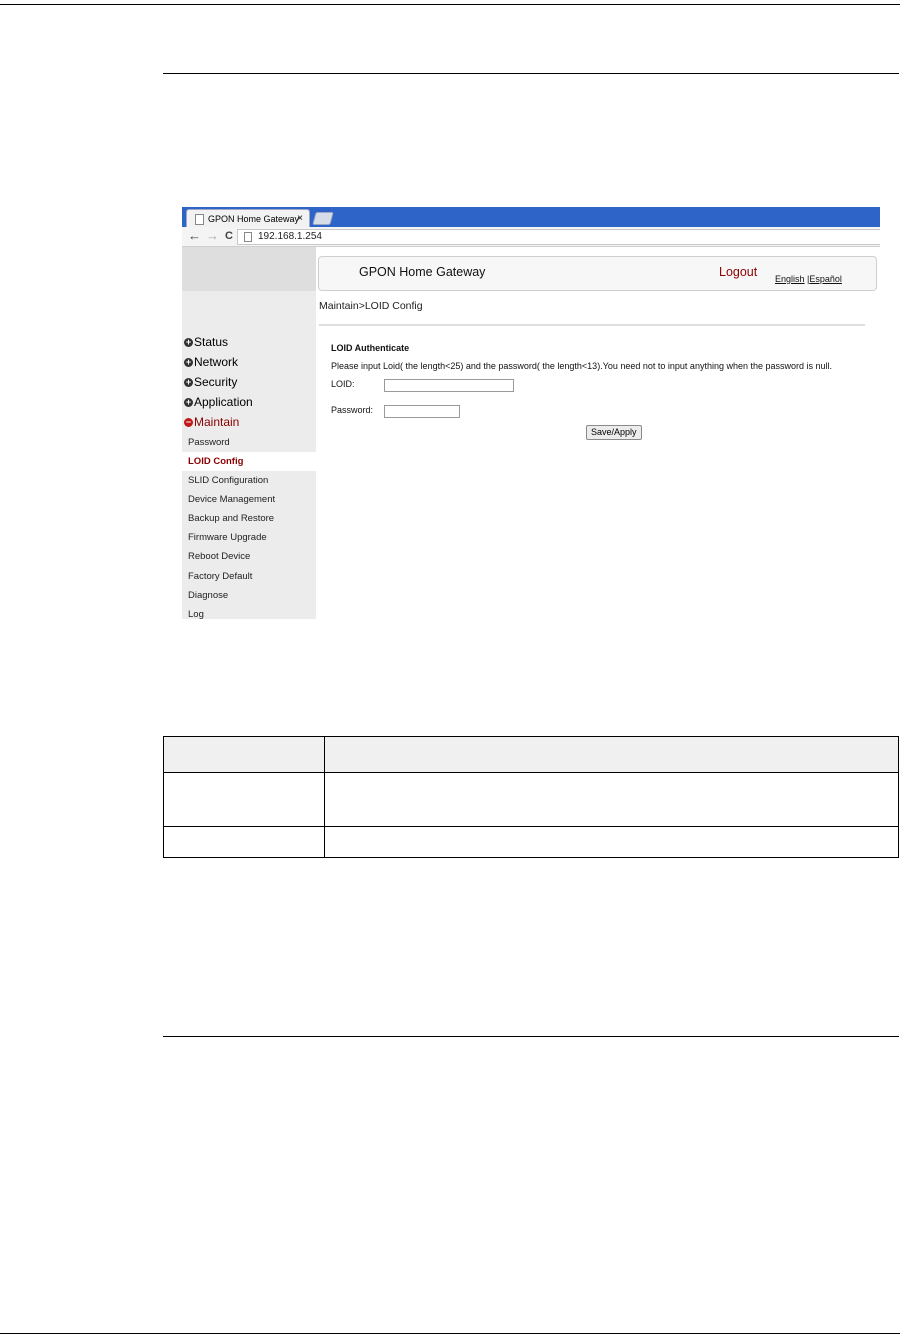 This screenshot has height=1343, width=900. I want to click on submenu-firmware-upgrade: Firmware Upgrade, so click(227, 538).